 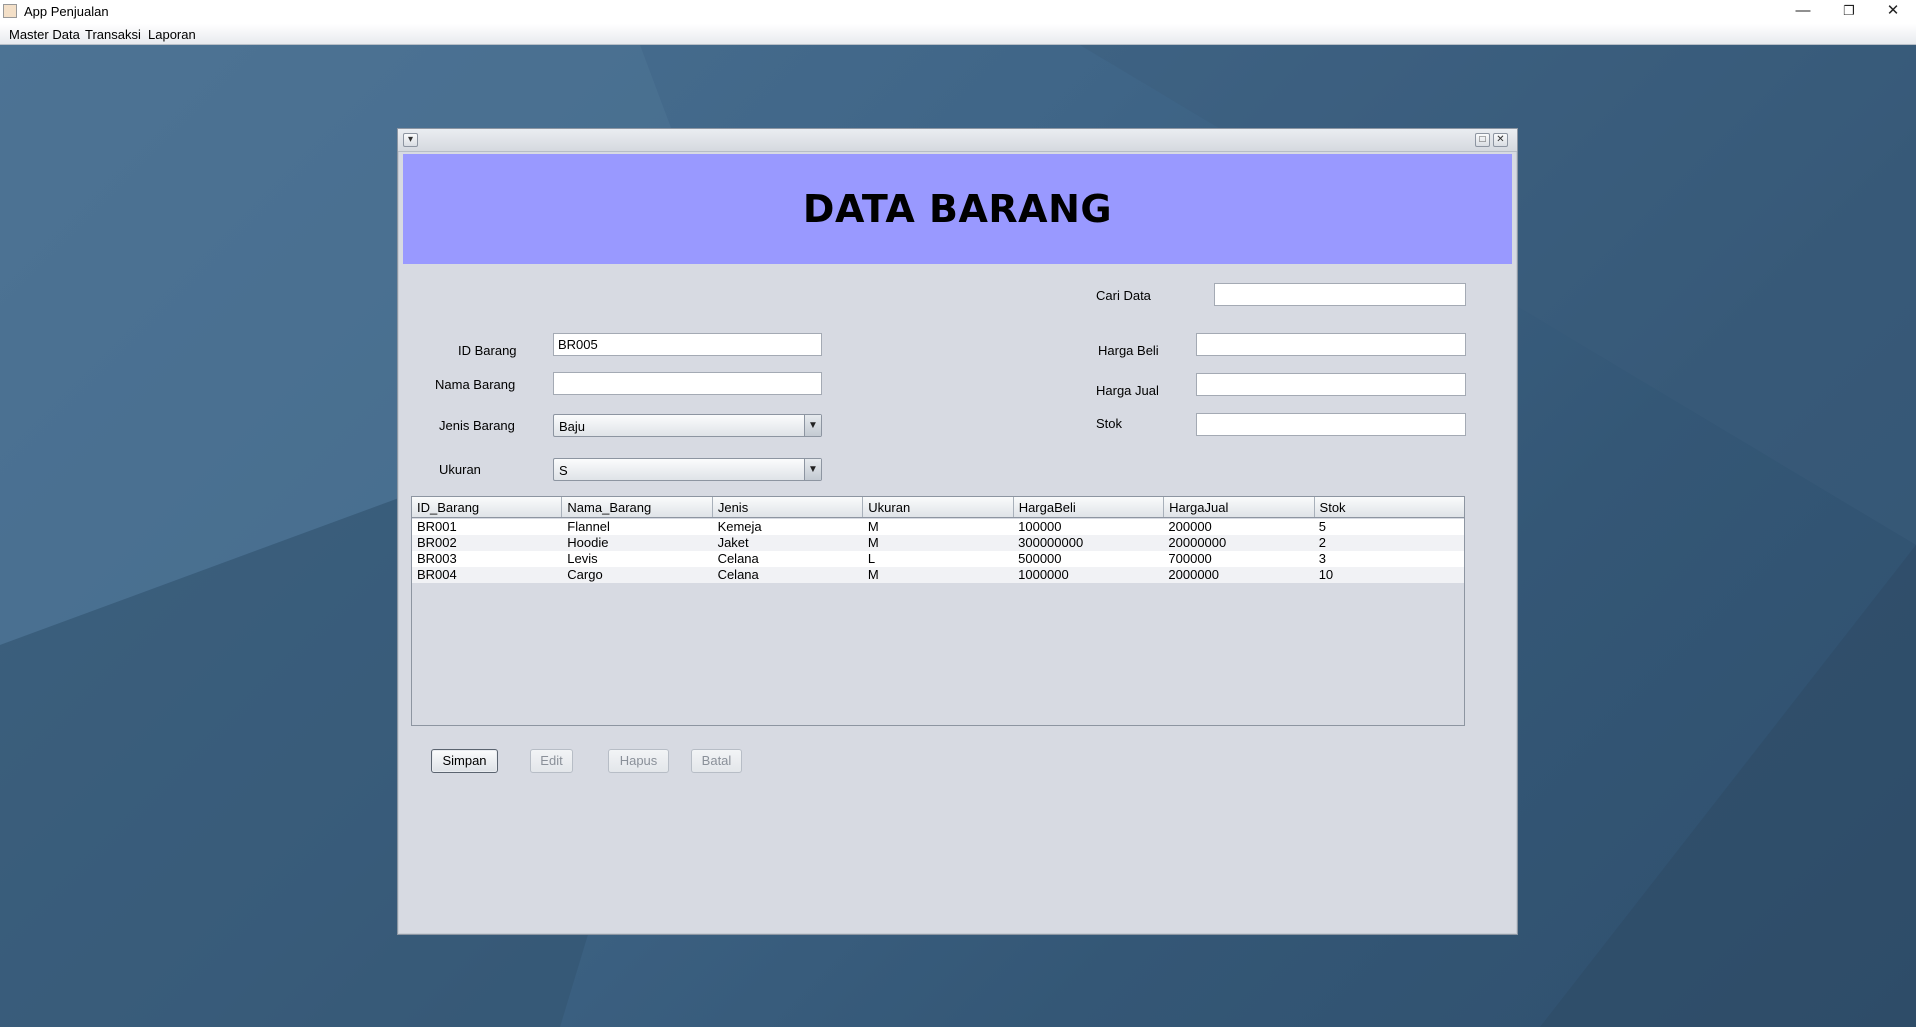 What do you see at coordinates (1893, 12) in the screenshot?
I see `close-window-icon: ✕` at bounding box center [1893, 12].